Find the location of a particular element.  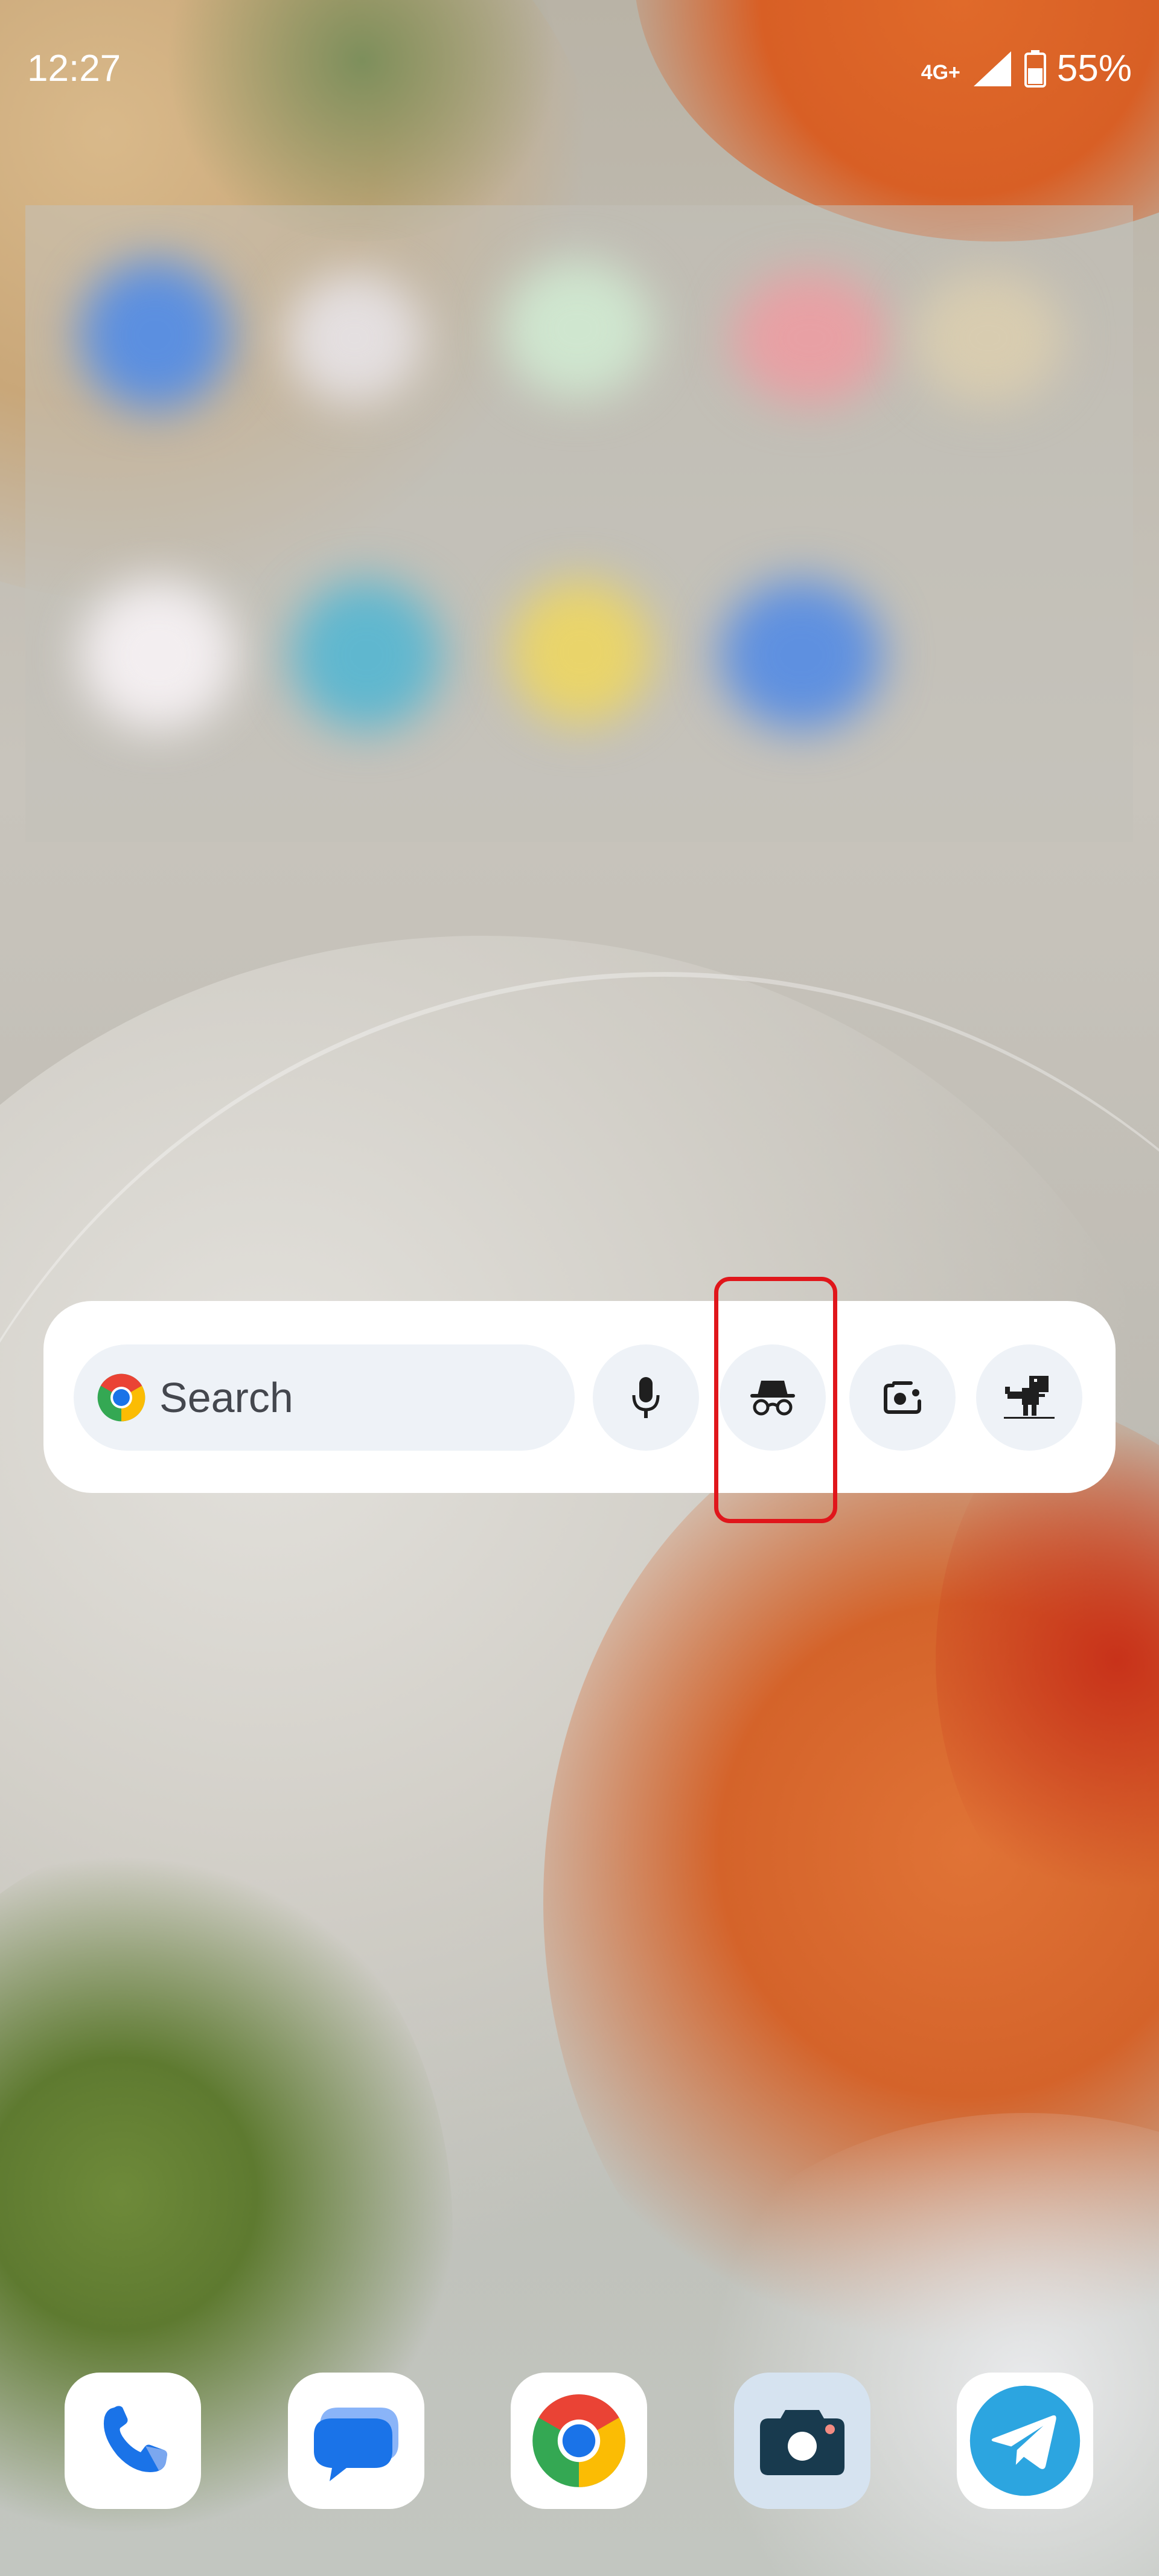

dino-game-button is located at coordinates (1029, 1398).